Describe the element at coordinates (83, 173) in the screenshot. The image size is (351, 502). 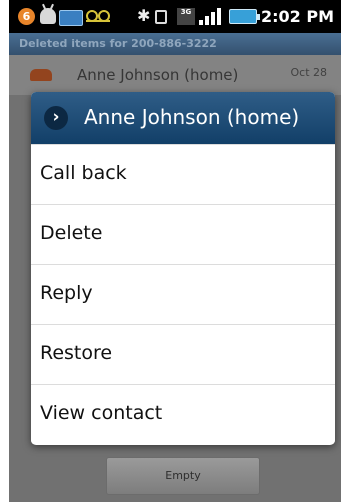
I see `menu-item-label: Call back` at that location.